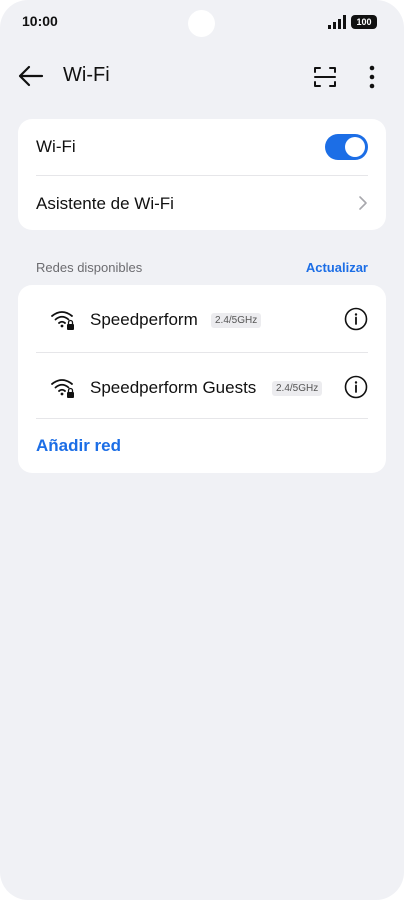 The width and height of the screenshot is (404, 900). Describe the element at coordinates (364, 22) in the screenshot. I see `battery-icon: 100` at that location.